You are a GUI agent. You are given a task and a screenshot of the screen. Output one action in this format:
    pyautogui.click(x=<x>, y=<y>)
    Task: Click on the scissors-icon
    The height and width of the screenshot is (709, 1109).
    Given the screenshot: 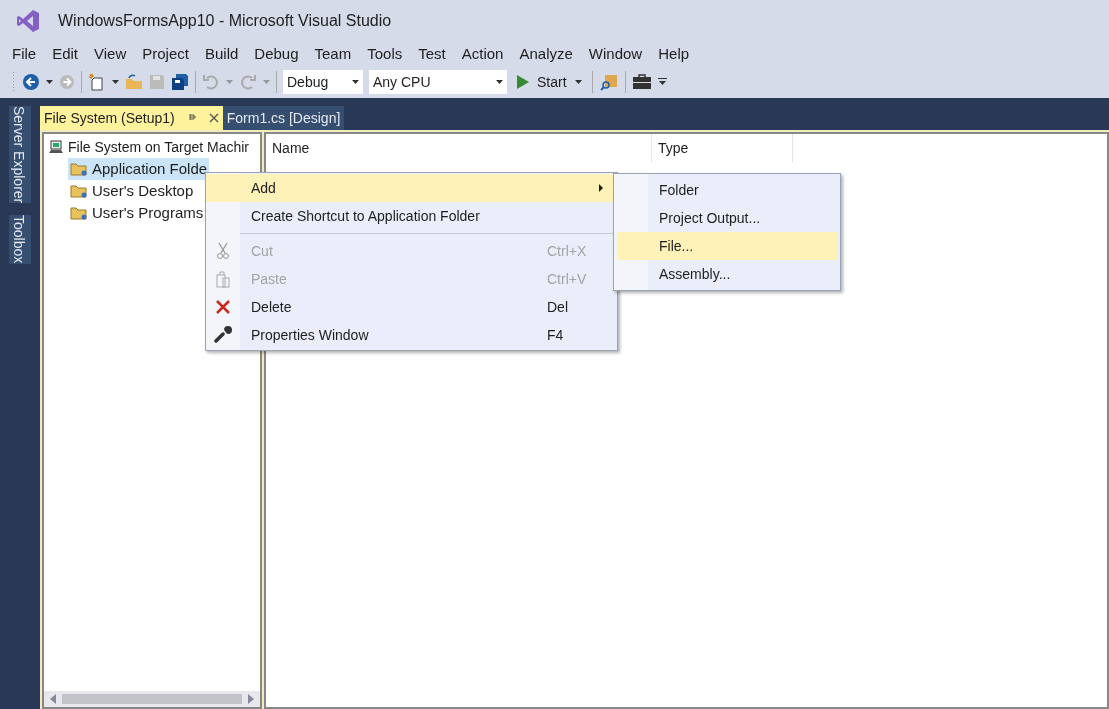 What is the action you would take?
    pyautogui.click(x=223, y=251)
    